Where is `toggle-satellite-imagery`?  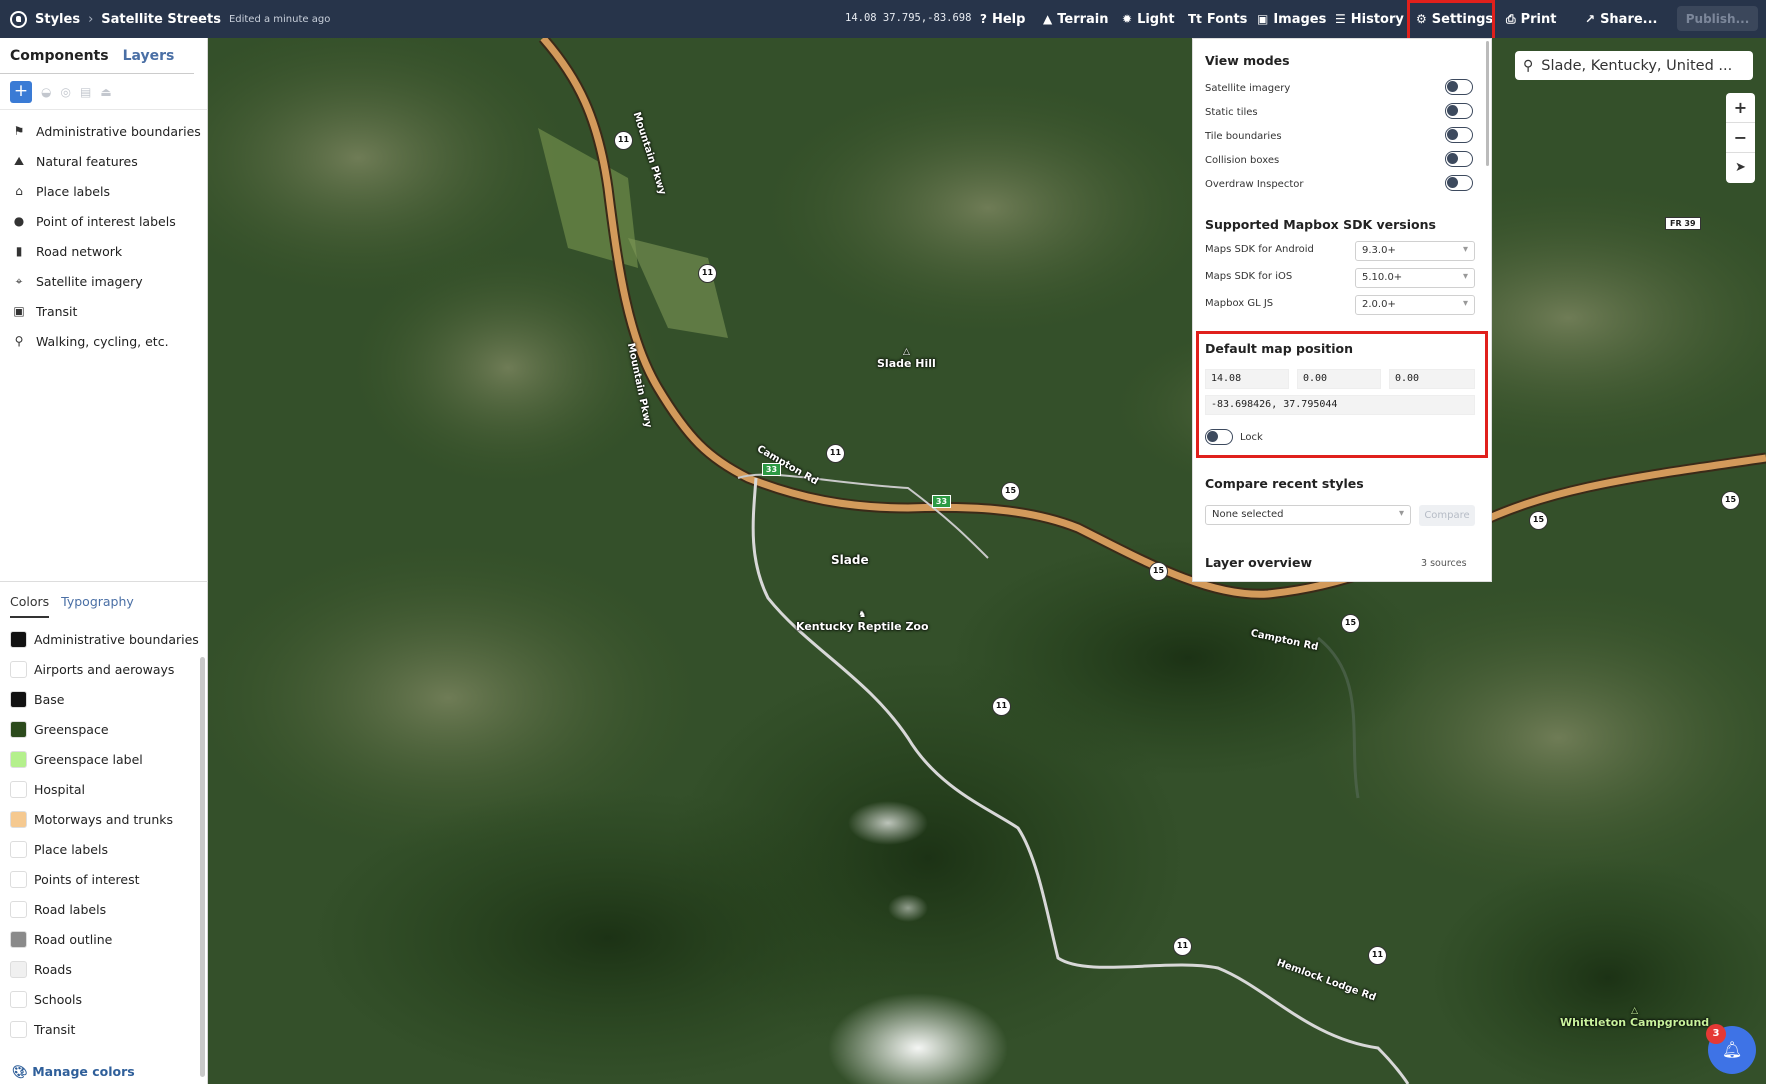
toggle-satellite-imagery is located at coordinates (1459, 87).